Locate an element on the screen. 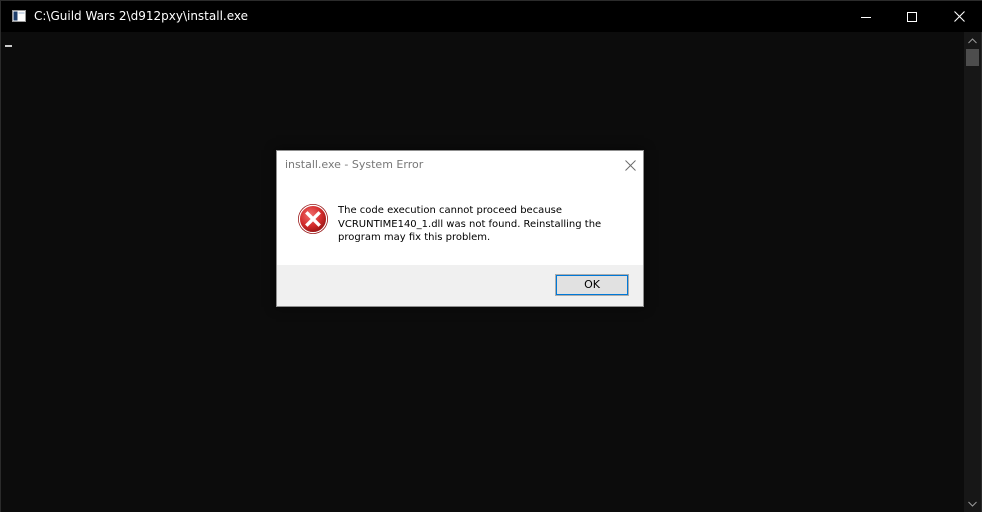 This screenshot has width=982, height=512. dialog-close-button is located at coordinates (630, 165).